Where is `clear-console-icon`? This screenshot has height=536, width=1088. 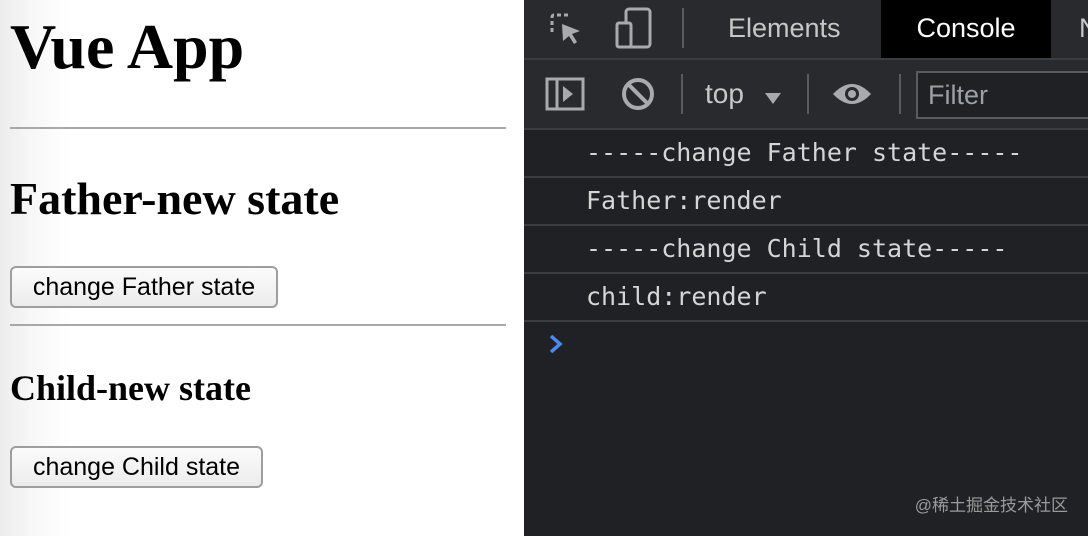 clear-console-icon is located at coordinates (638, 94).